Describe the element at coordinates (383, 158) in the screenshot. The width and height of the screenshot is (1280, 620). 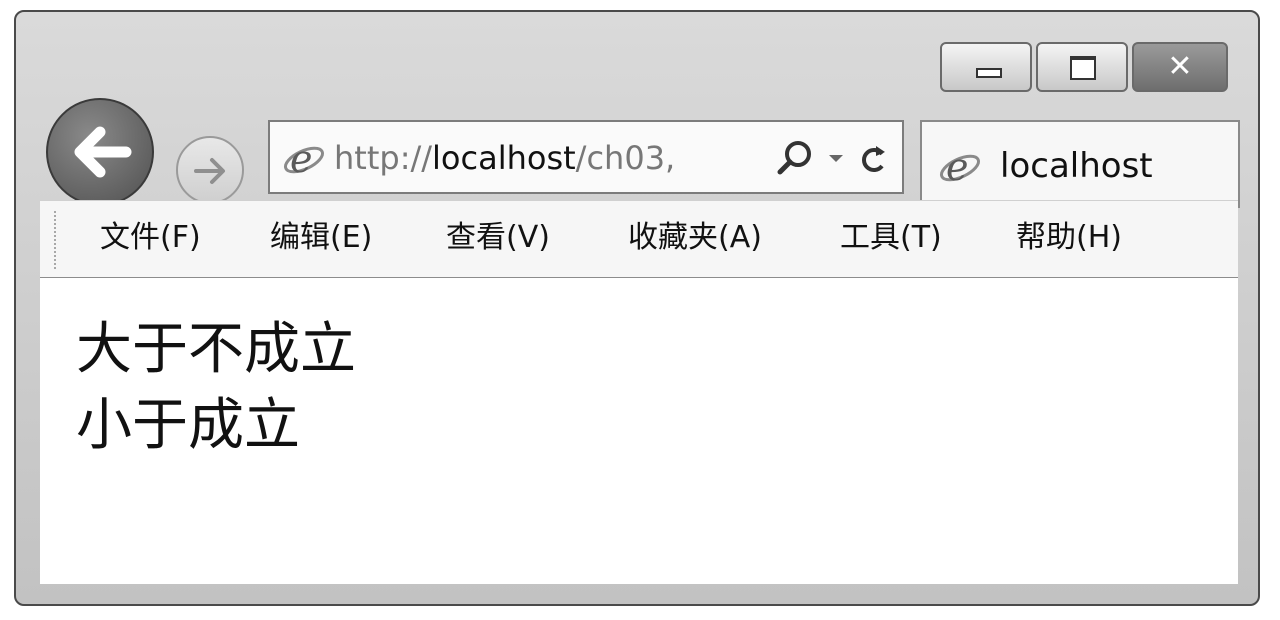
I see `url-scheme: http://` at that location.